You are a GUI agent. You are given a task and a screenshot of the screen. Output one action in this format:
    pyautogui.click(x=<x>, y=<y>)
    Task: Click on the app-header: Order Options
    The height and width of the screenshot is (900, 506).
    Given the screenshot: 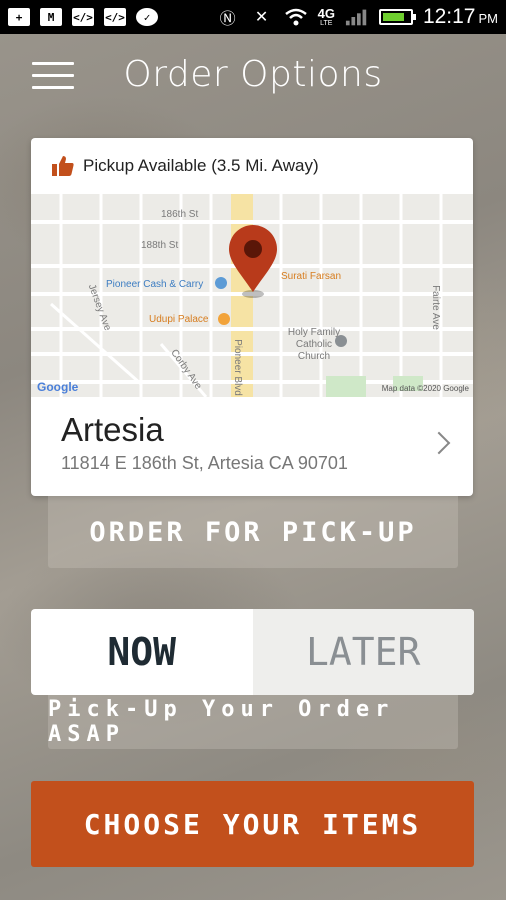 What is the action you would take?
    pyautogui.click(x=253, y=77)
    